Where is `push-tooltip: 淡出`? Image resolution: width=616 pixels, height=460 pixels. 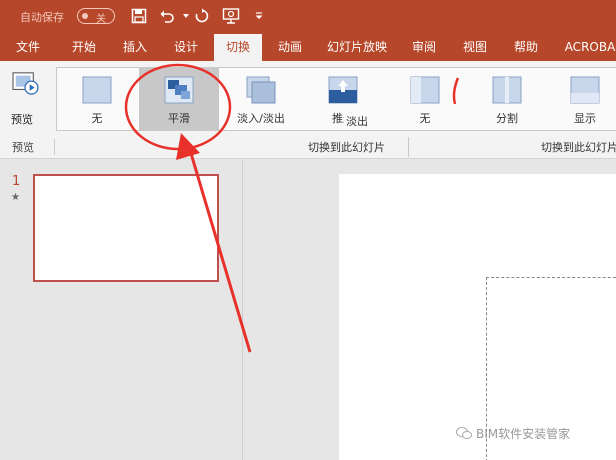
push-tooltip: 淡出 is located at coordinates (357, 121).